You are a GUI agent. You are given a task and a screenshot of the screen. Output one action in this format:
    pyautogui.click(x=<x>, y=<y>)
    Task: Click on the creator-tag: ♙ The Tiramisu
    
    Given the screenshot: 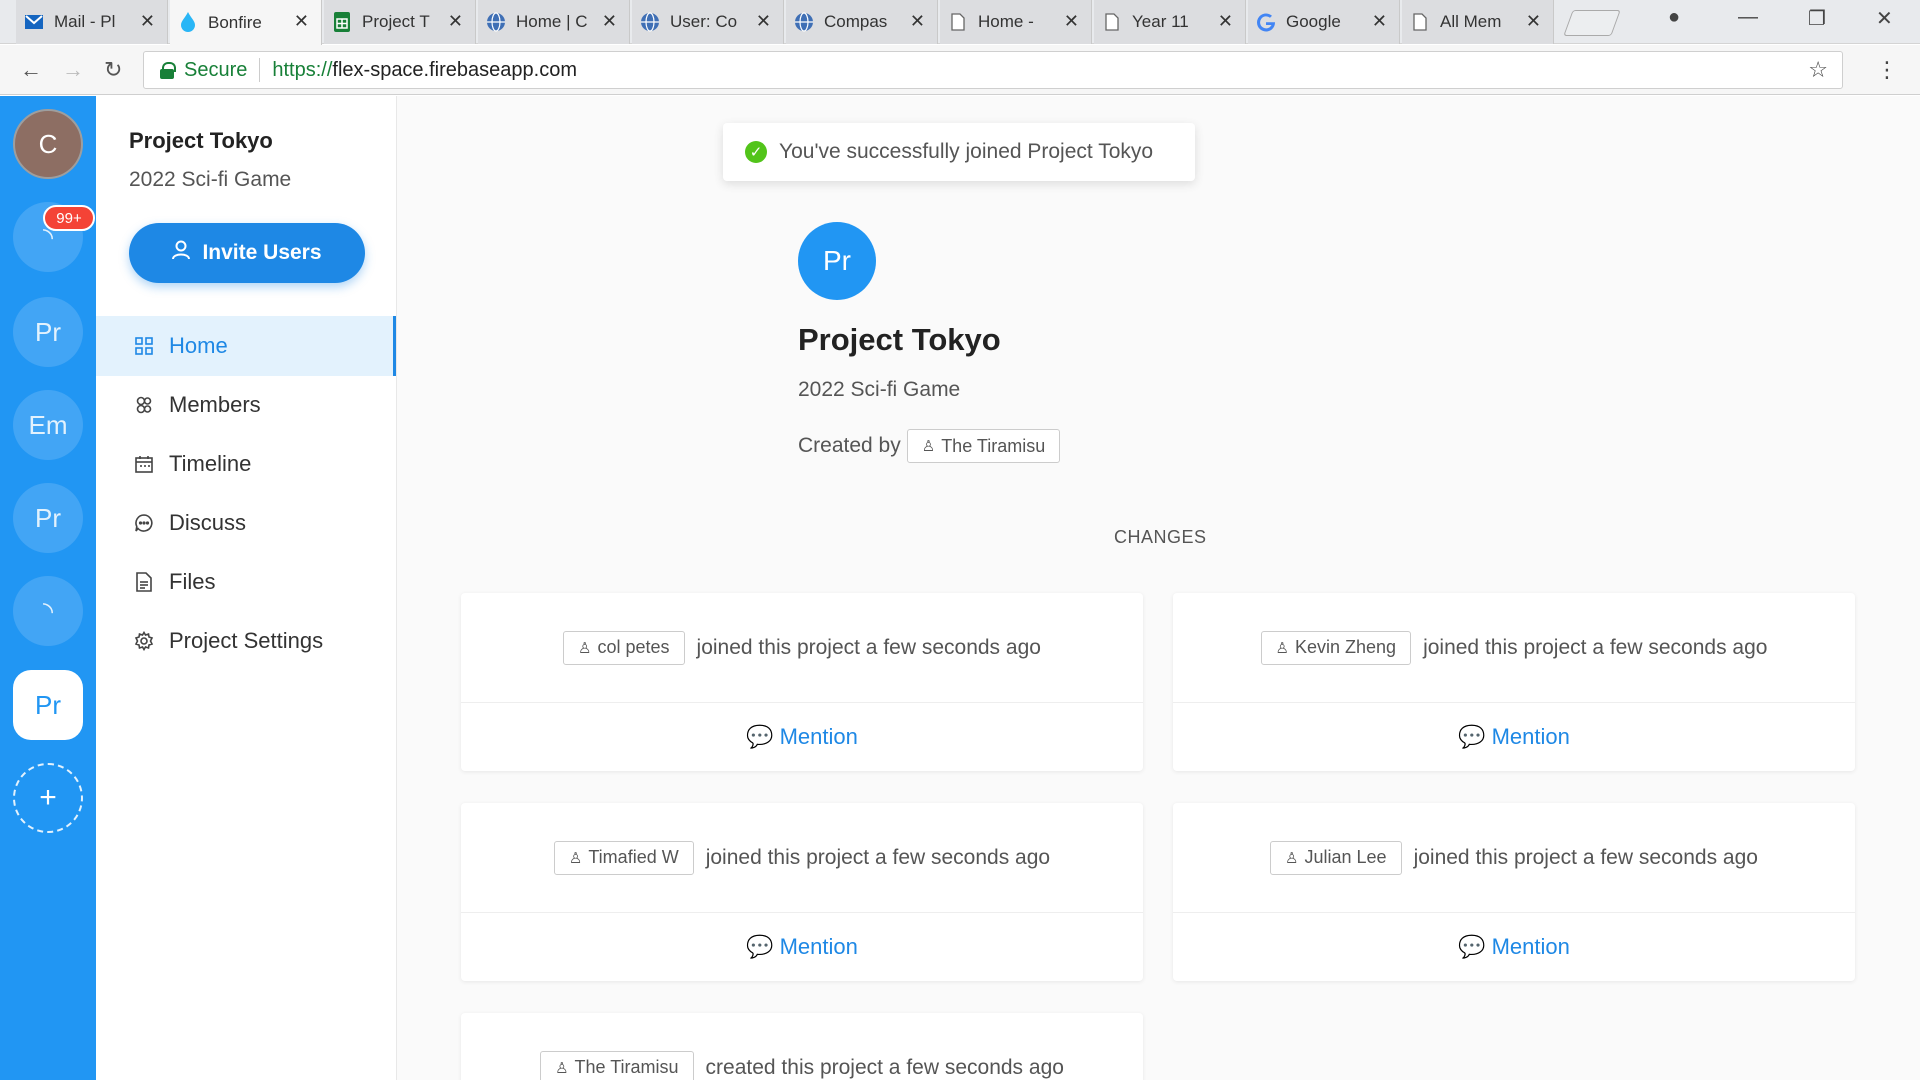 What is the action you would take?
    pyautogui.click(x=983, y=446)
    